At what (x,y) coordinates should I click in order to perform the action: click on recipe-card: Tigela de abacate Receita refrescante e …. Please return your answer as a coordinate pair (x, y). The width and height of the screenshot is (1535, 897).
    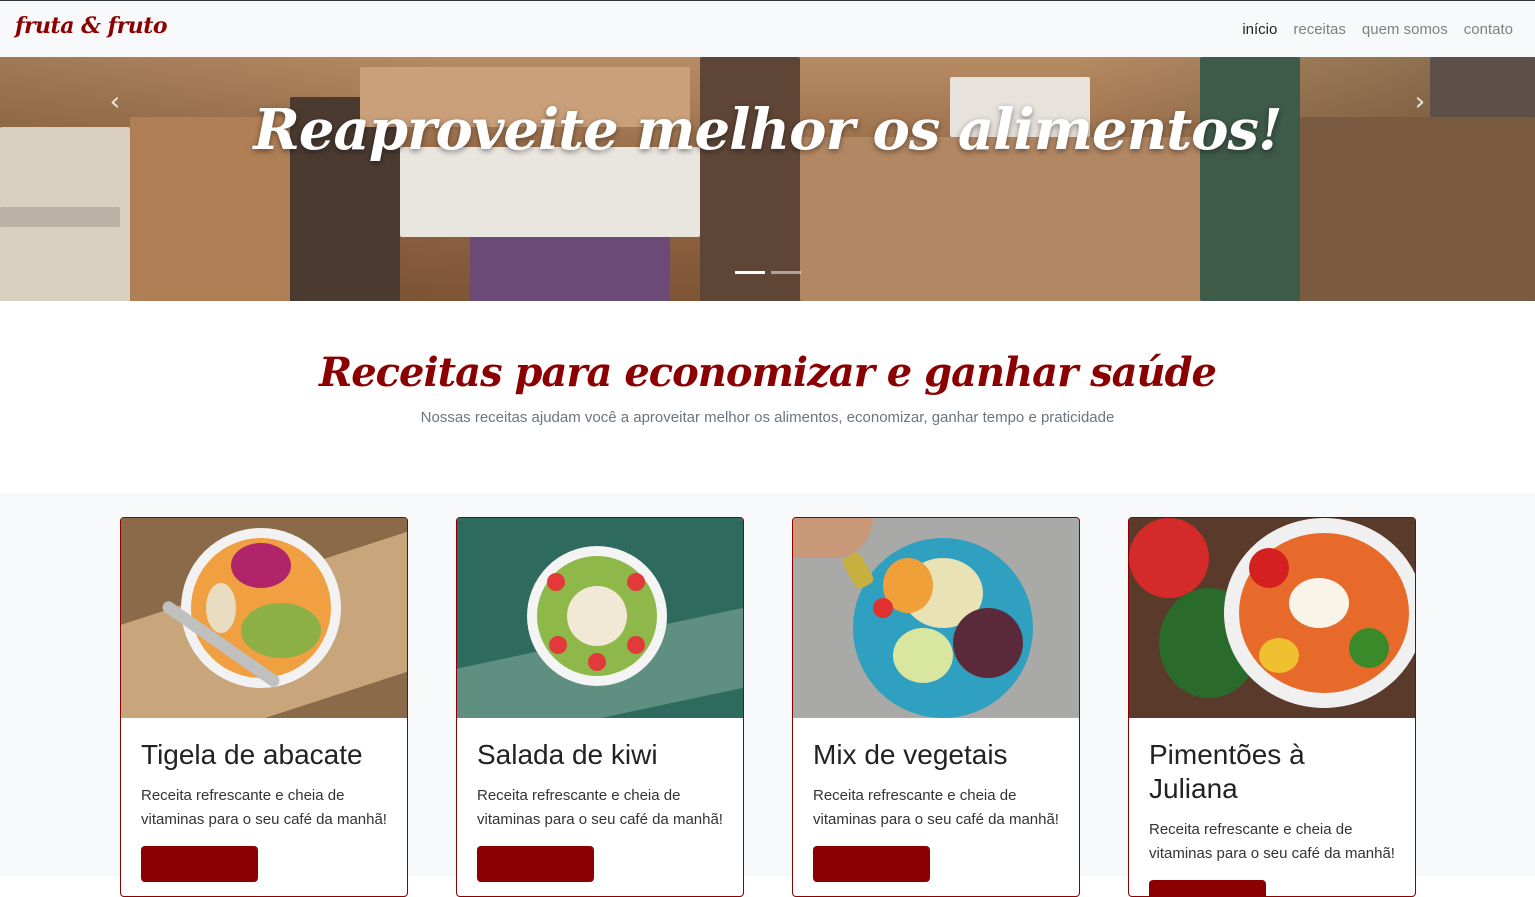
    Looking at the image, I should click on (264, 707).